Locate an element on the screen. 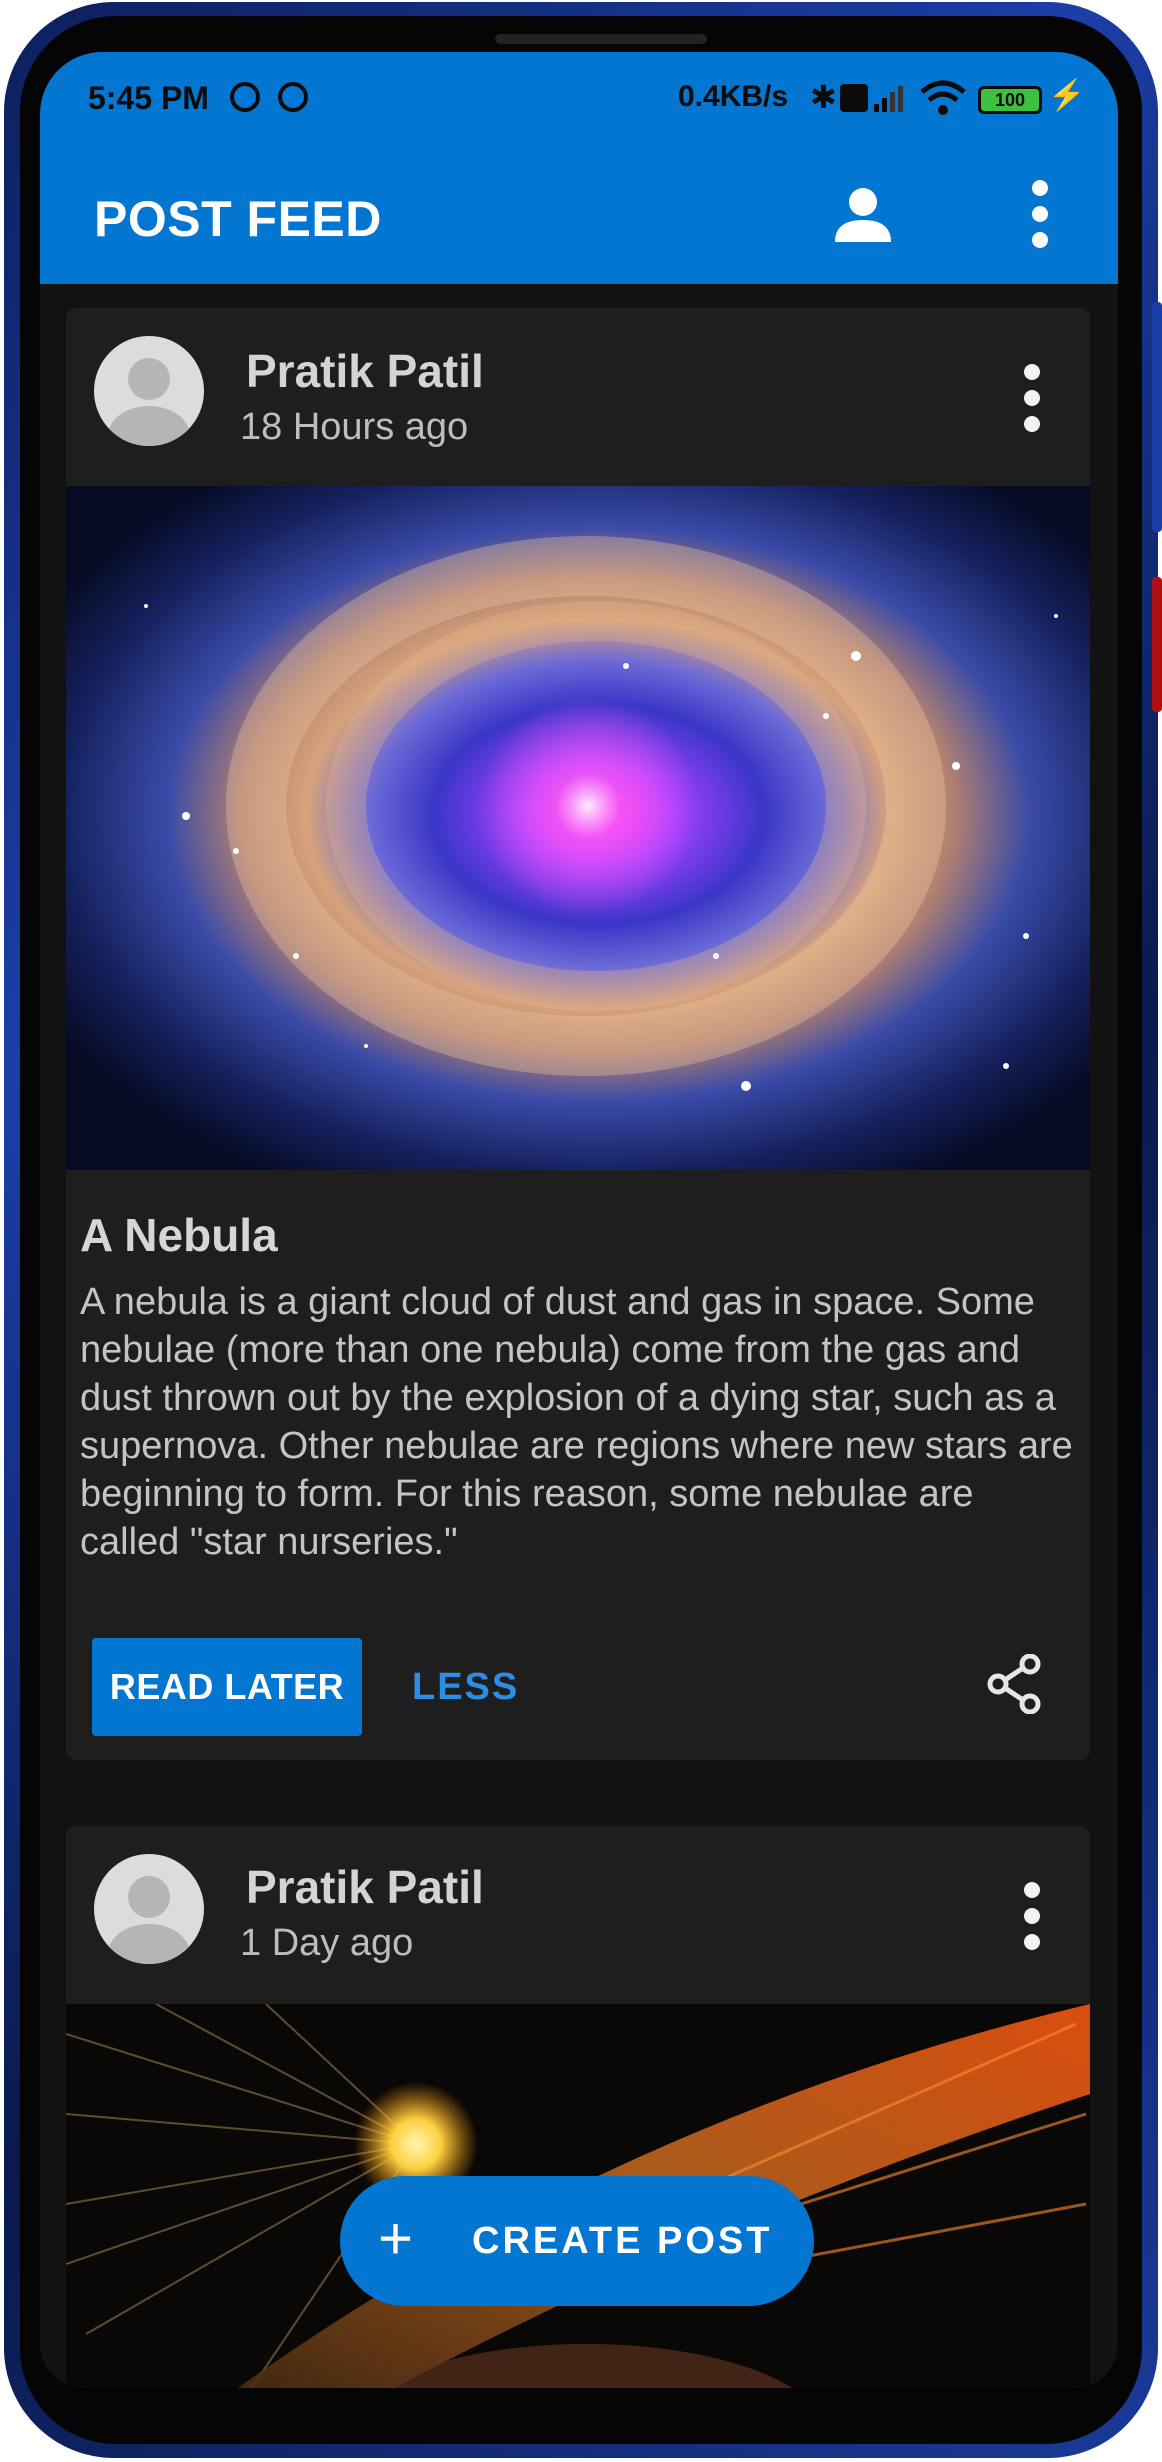 The image size is (1162, 2462). network-speed: 0.4KB/s is located at coordinates (733, 96).